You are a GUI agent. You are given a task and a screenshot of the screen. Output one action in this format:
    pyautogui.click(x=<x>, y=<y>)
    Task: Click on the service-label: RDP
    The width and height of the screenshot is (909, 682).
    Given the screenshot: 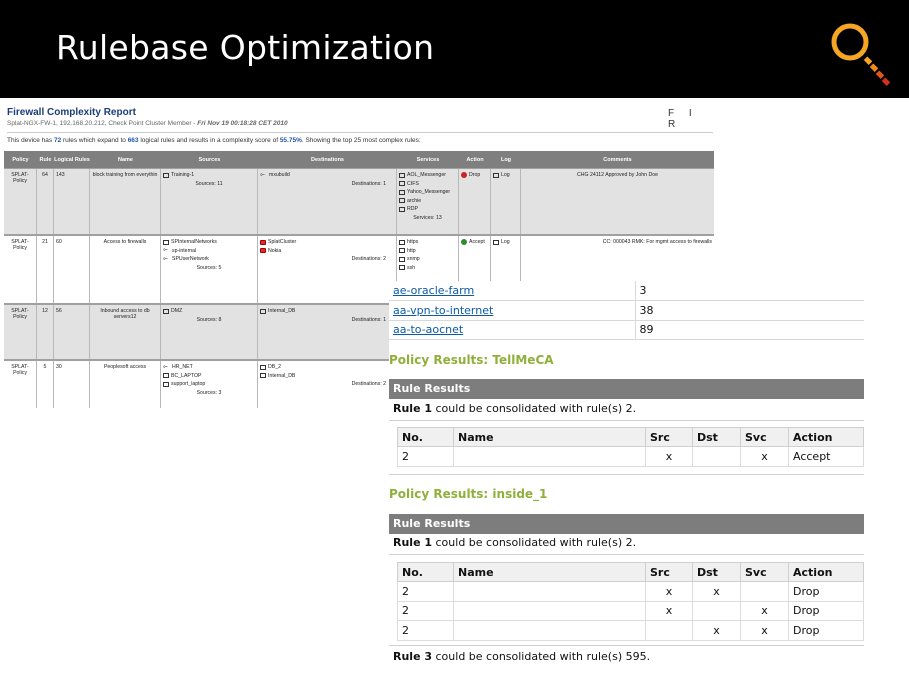 What is the action you would take?
    pyautogui.click(x=412, y=209)
    